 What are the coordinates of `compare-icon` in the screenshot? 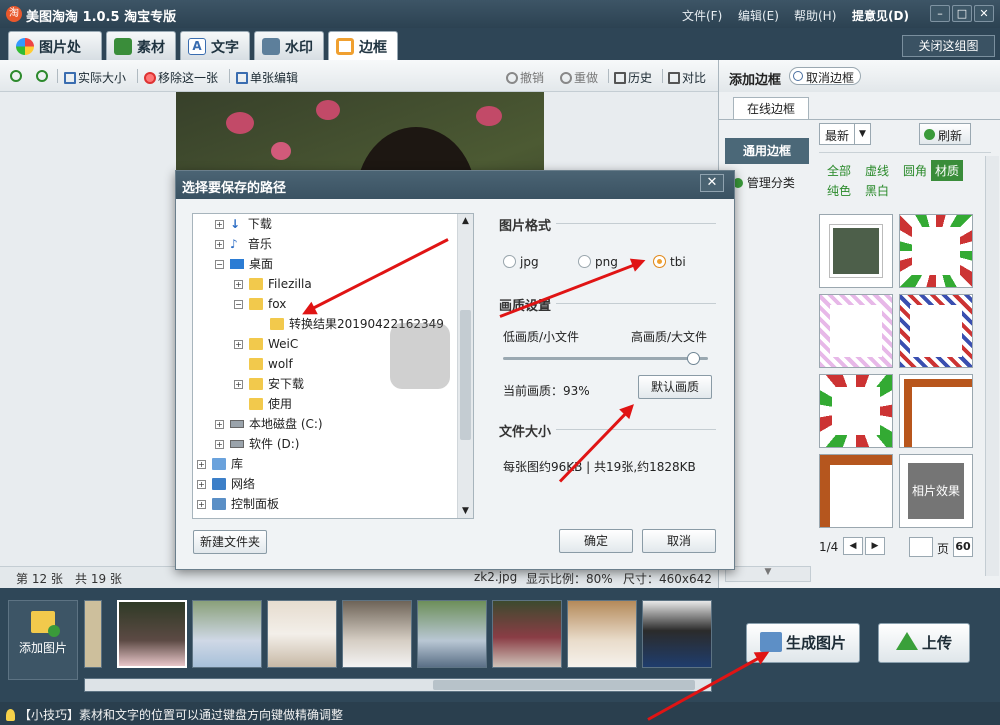 It's located at (674, 78).